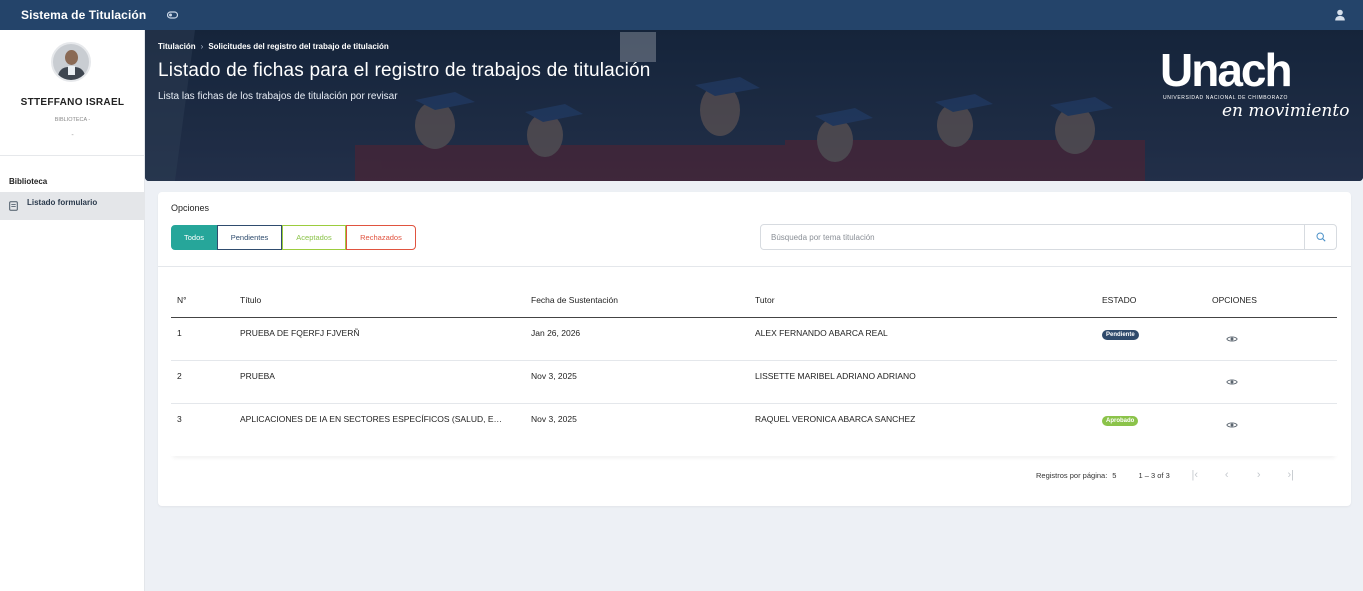 The width and height of the screenshot is (1363, 591). What do you see at coordinates (637, 300) in the screenshot?
I see `column-header-fecha: Fecha de Sustentación` at bounding box center [637, 300].